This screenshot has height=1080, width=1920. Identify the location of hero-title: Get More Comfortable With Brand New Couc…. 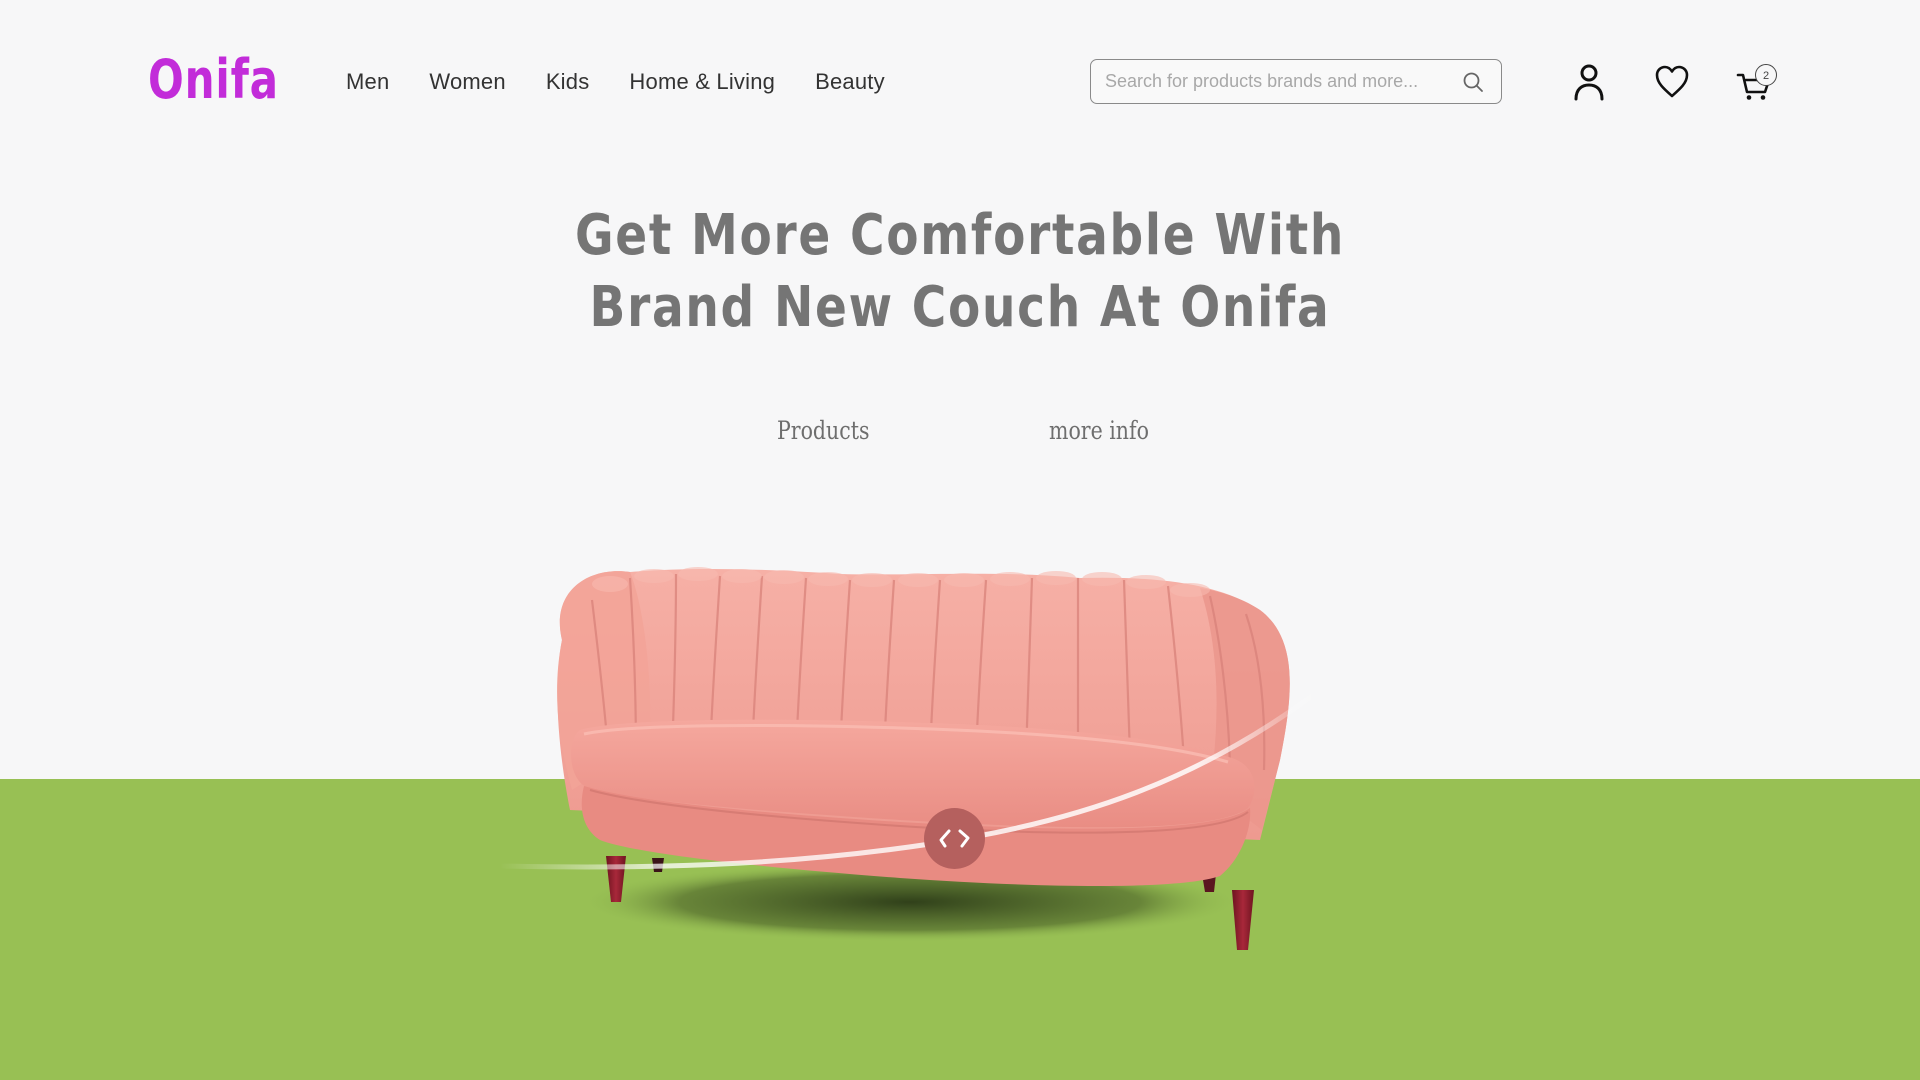
(960, 272).